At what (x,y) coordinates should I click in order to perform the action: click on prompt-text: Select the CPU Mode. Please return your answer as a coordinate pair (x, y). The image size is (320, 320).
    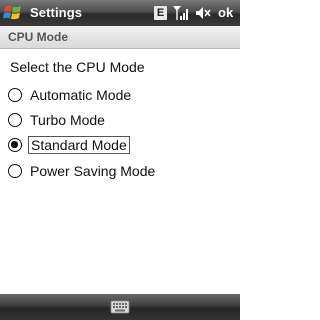
    Looking at the image, I should click on (77, 67).